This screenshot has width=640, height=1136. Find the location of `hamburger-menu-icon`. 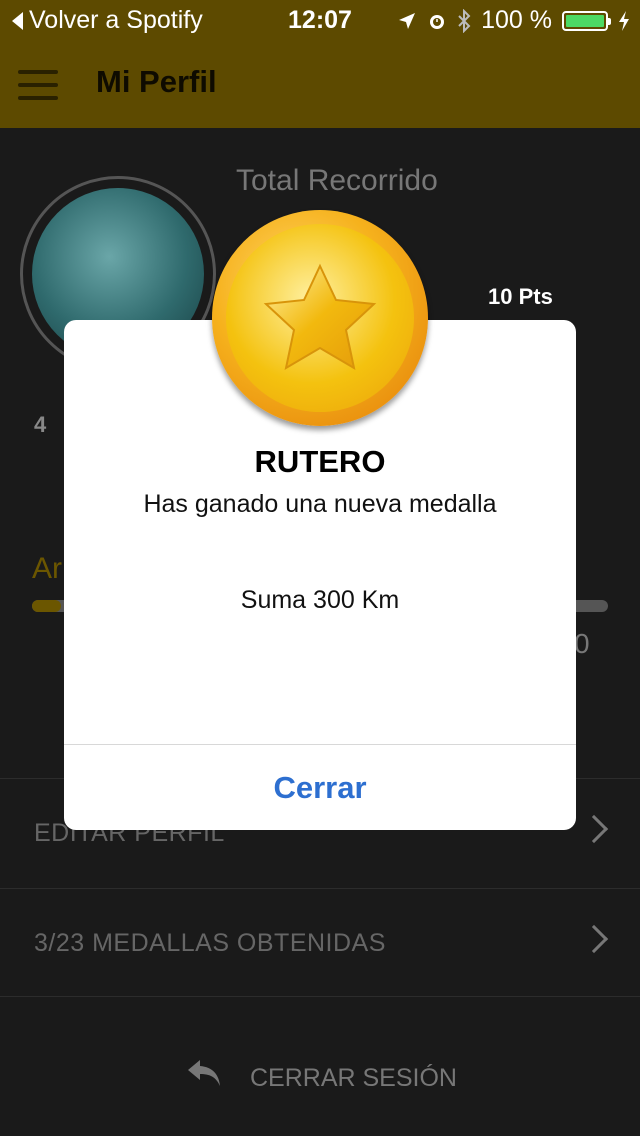

hamburger-menu-icon is located at coordinates (38, 85).